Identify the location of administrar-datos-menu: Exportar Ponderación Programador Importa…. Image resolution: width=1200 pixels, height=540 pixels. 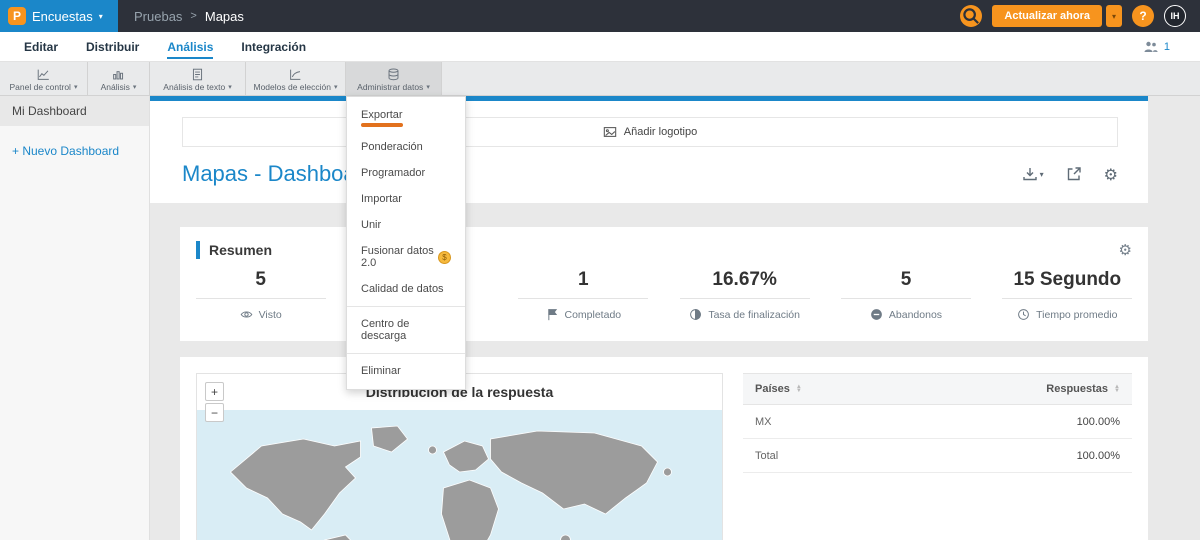
(406, 243).